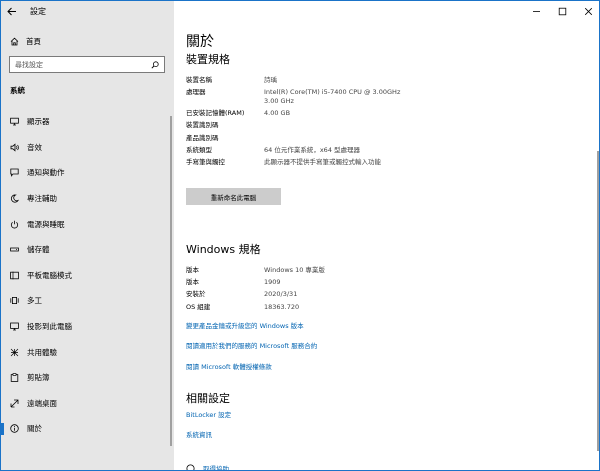 The height and width of the screenshot is (471, 600). I want to click on minimize-icon, so click(536, 11).